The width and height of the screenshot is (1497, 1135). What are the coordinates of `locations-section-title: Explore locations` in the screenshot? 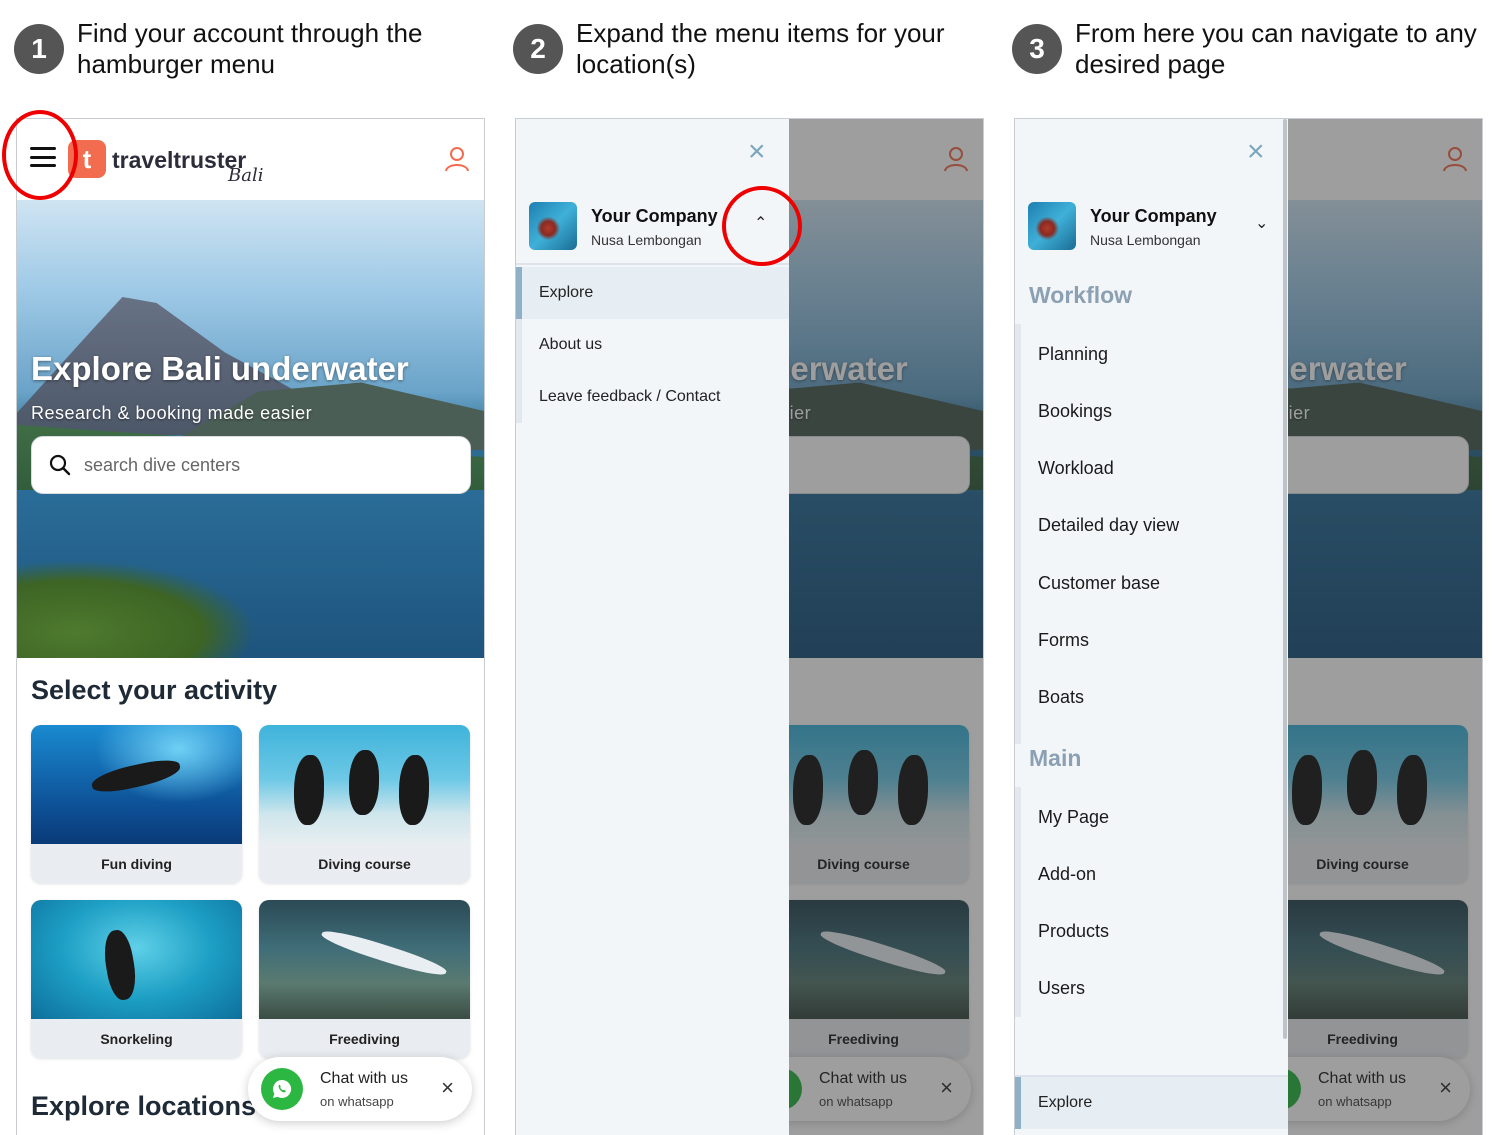 It's located at (144, 1106).